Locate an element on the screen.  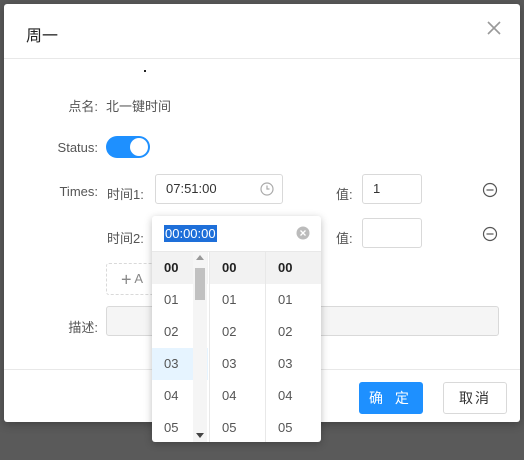
second-option: 05 is located at coordinates (293, 427).